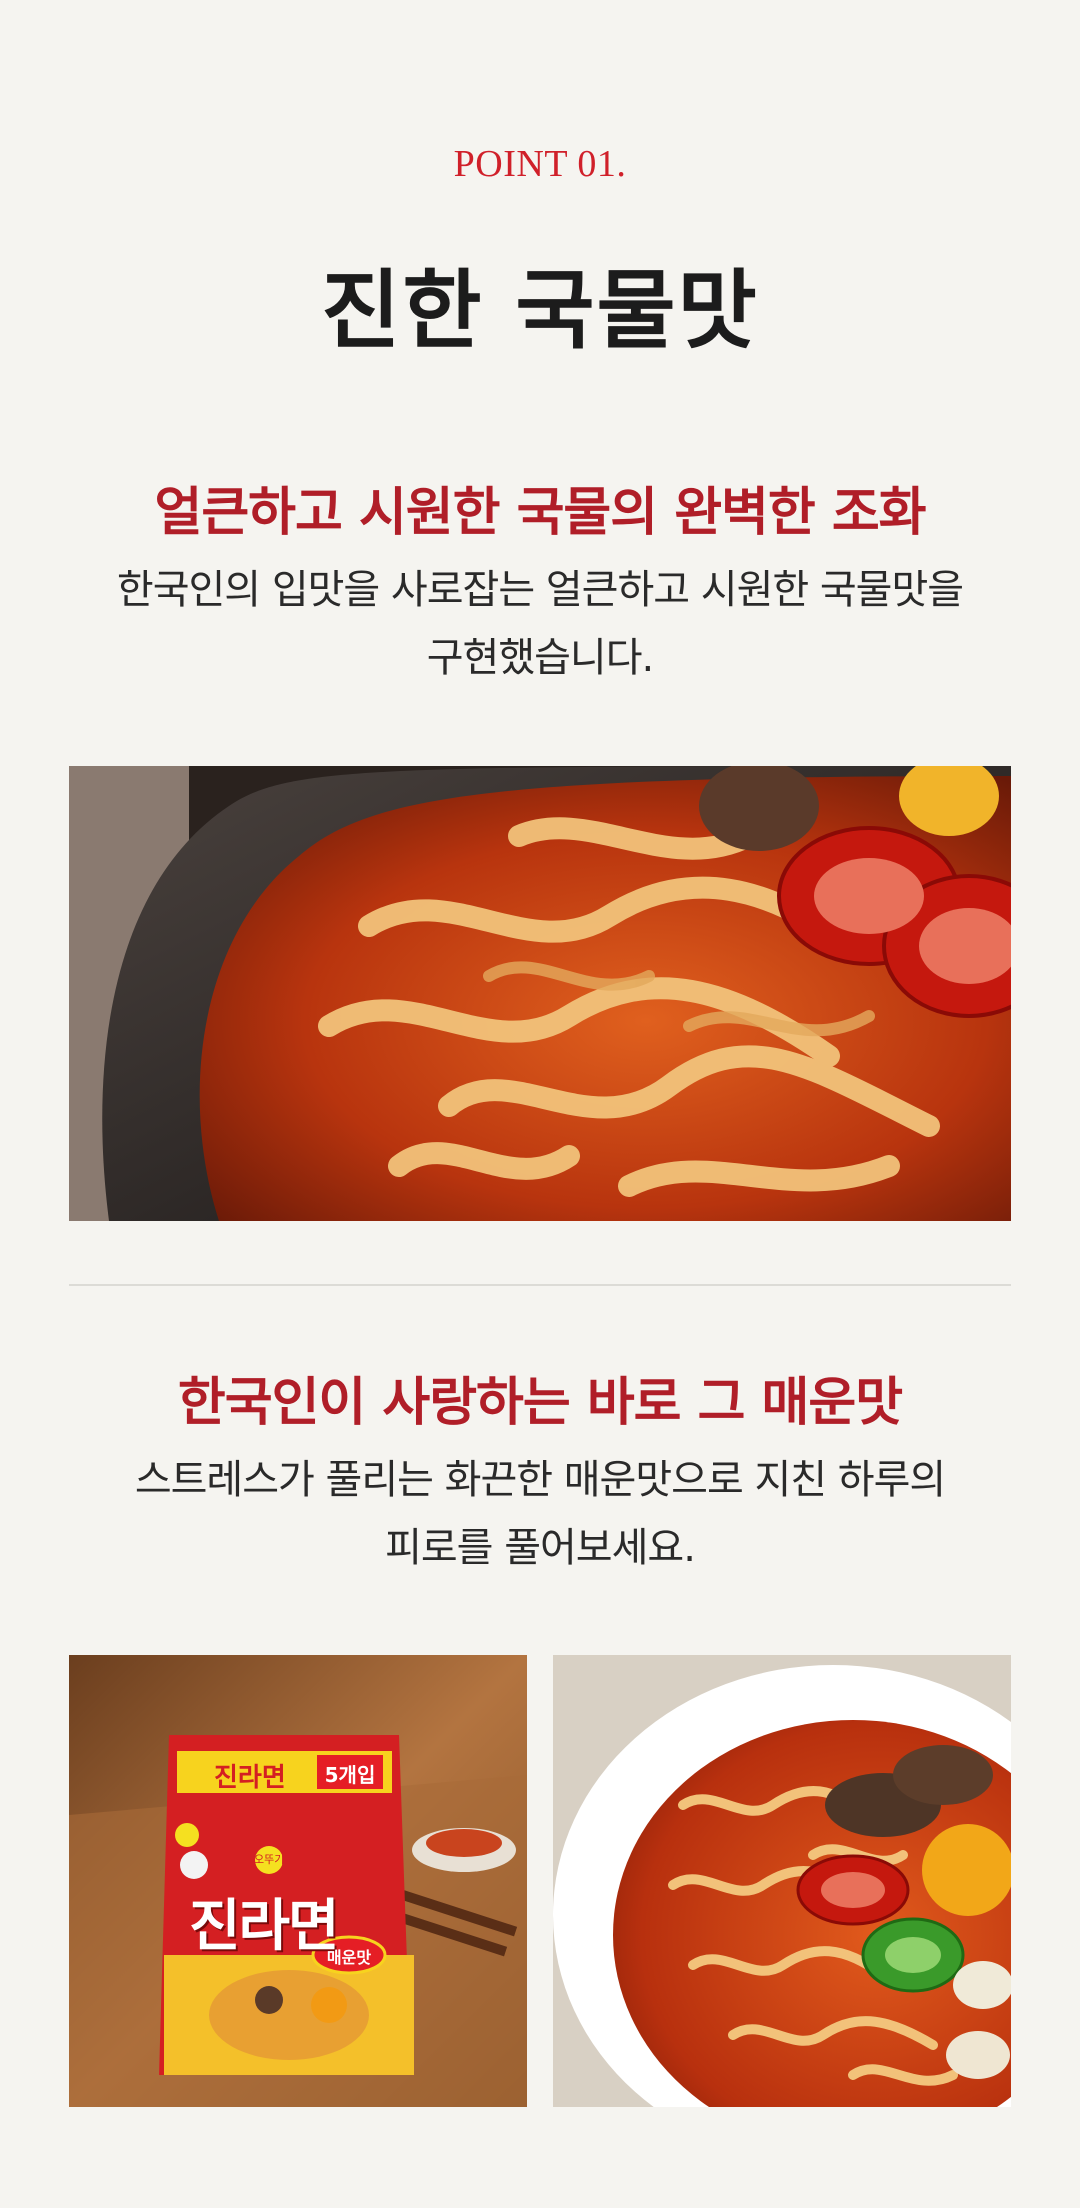 The height and width of the screenshot is (2208, 1080). What do you see at coordinates (298, 1881) in the screenshot?
I see `package-photo: 진라면 5개입 오뚜기 진라면 매운맛` at bounding box center [298, 1881].